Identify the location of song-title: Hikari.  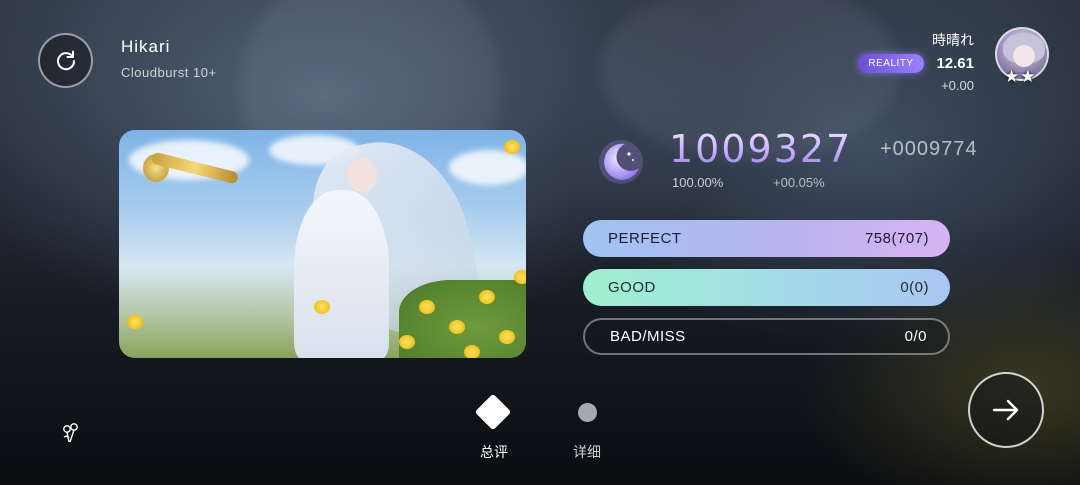
(146, 46).